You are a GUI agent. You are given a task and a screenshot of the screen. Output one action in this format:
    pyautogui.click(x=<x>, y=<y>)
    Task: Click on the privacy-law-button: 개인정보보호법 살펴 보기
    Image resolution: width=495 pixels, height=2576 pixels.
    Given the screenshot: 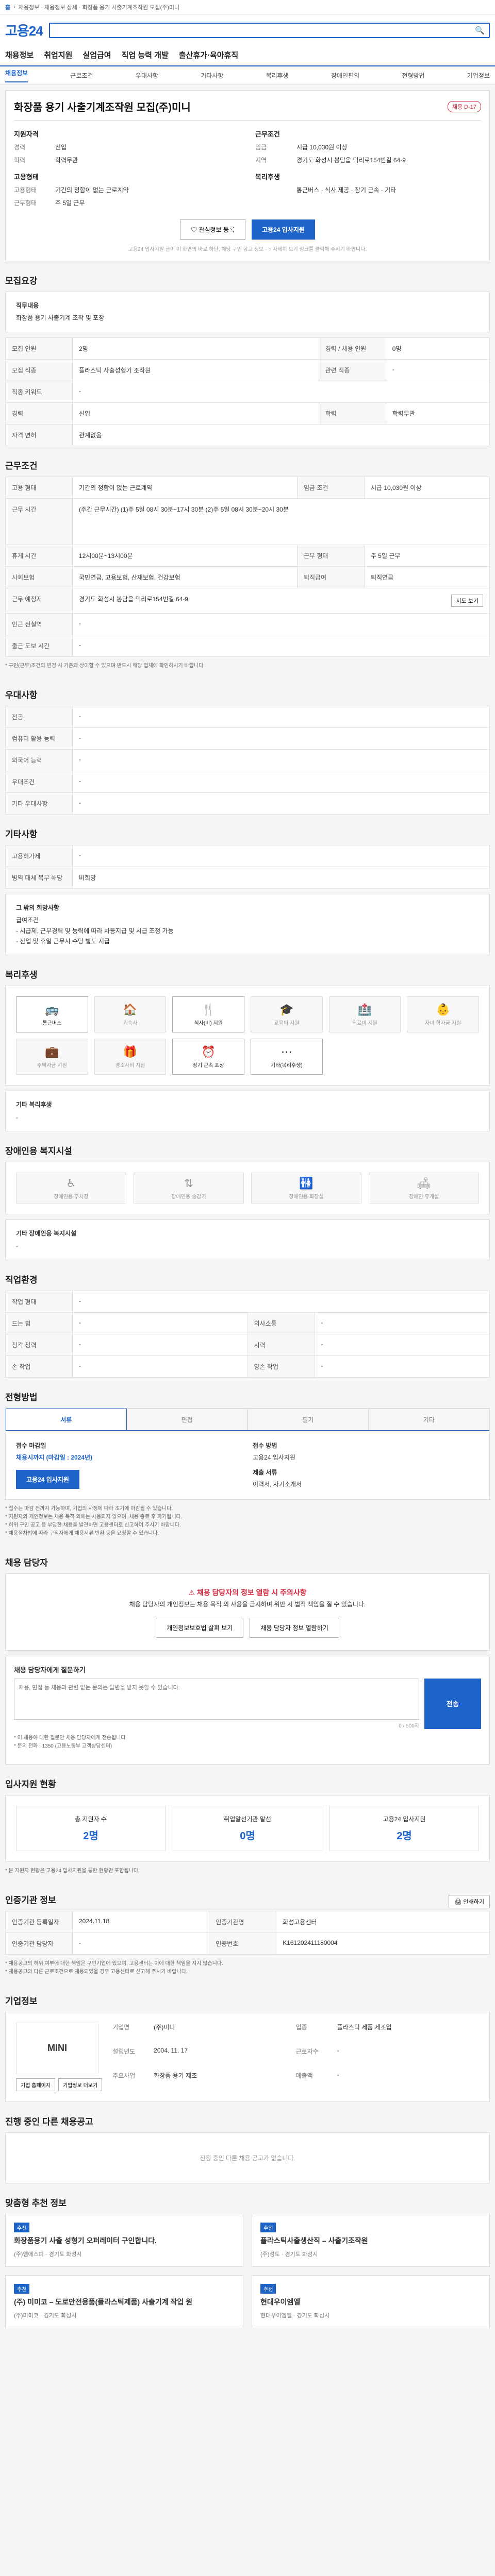 What is the action you would take?
    pyautogui.click(x=200, y=1627)
    